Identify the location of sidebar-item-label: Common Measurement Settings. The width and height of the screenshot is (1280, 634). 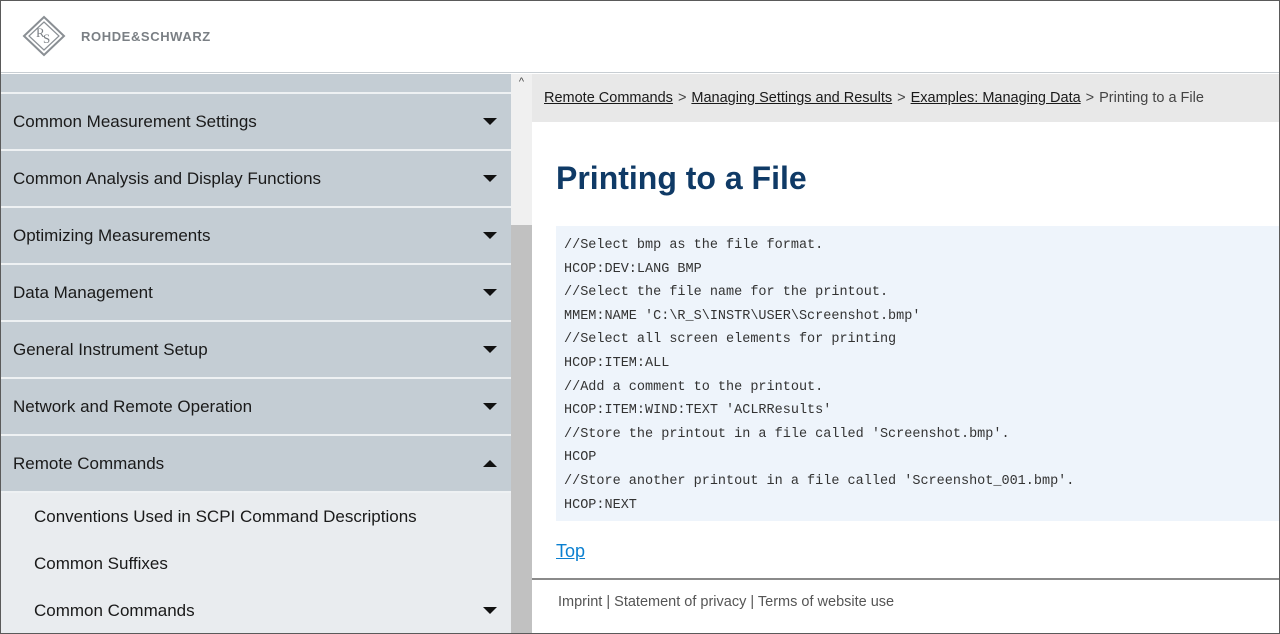
(135, 121).